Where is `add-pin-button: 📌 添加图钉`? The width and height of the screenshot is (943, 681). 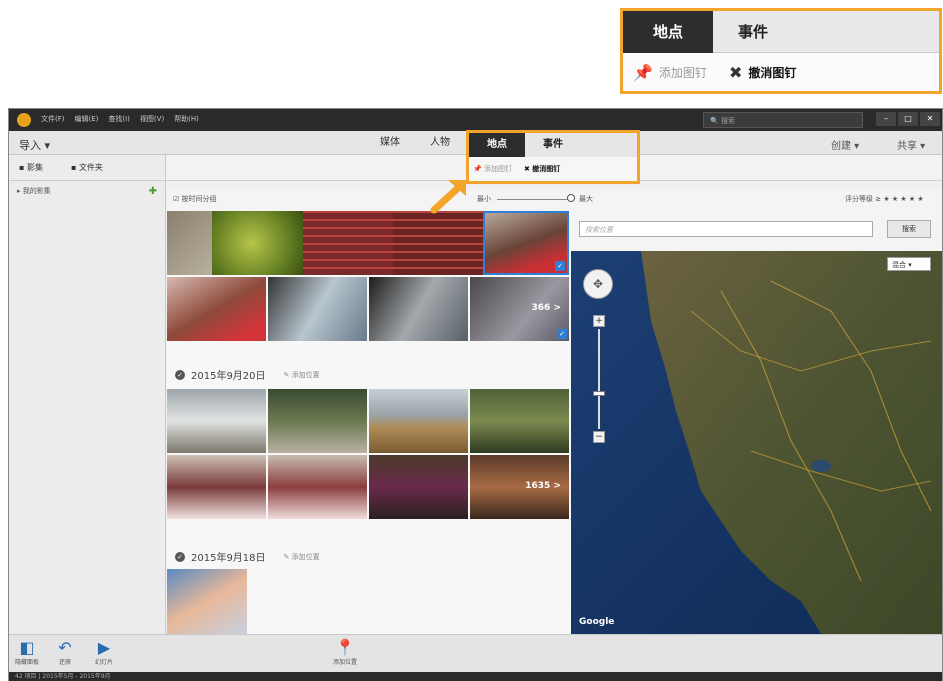
add-pin-button: 📌 添加图钉 is located at coordinates (670, 72).